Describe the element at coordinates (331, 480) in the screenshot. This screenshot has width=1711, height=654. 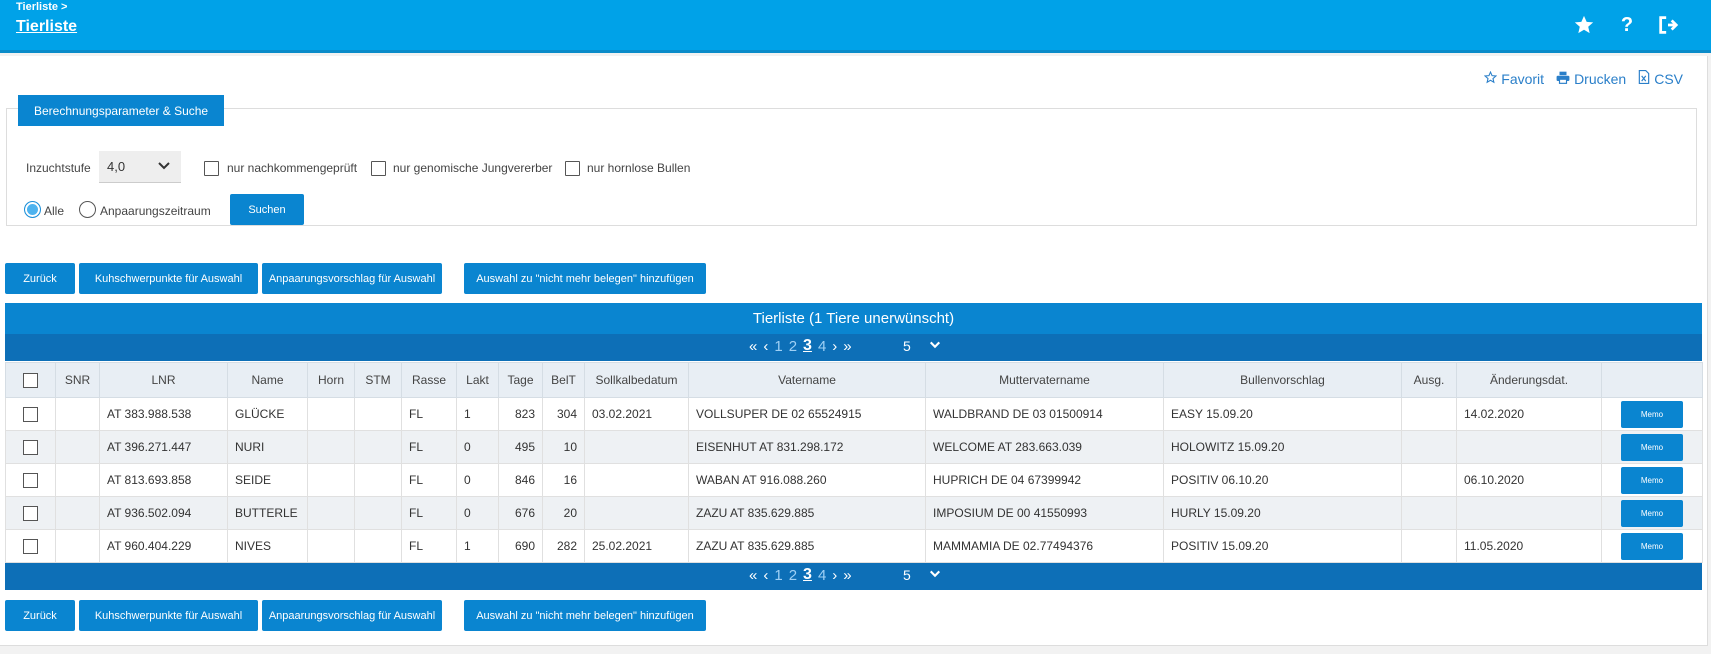
I see `cell-horn` at that location.